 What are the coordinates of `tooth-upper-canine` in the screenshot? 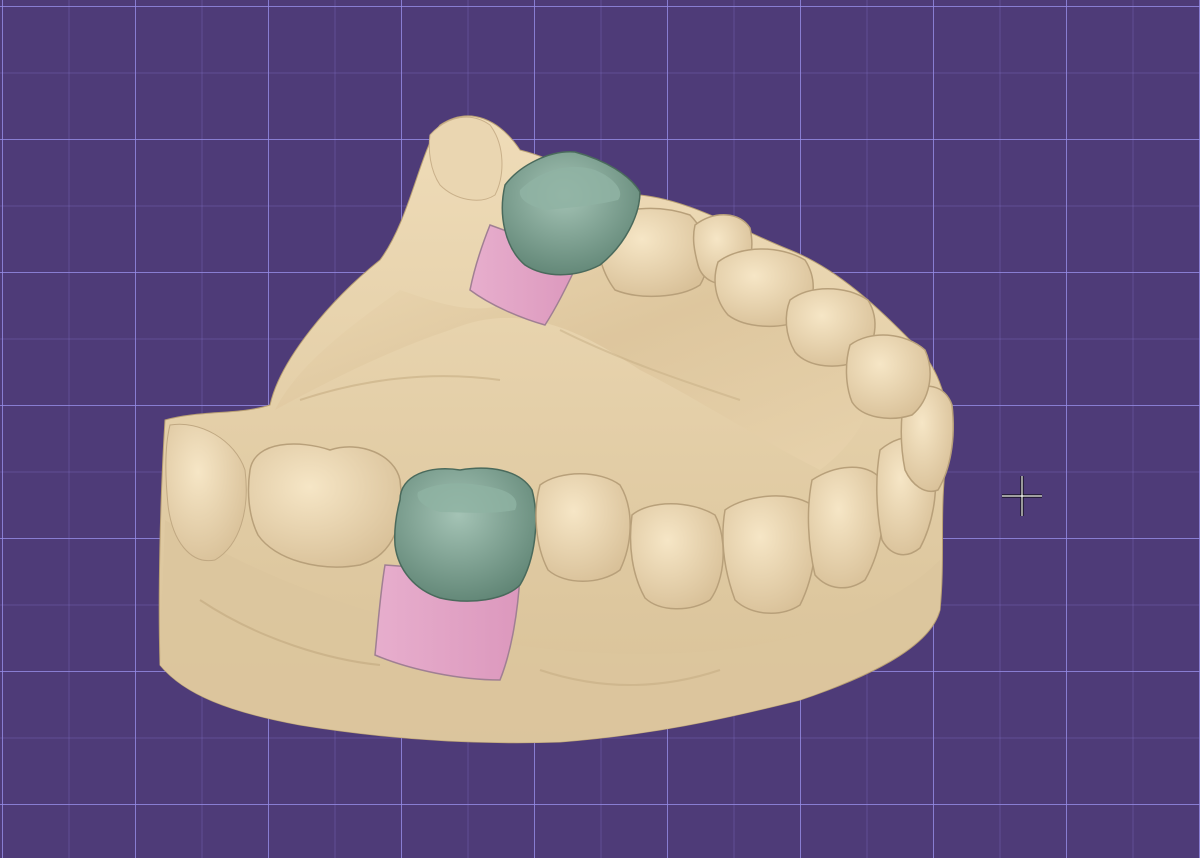 It's located at (888, 377).